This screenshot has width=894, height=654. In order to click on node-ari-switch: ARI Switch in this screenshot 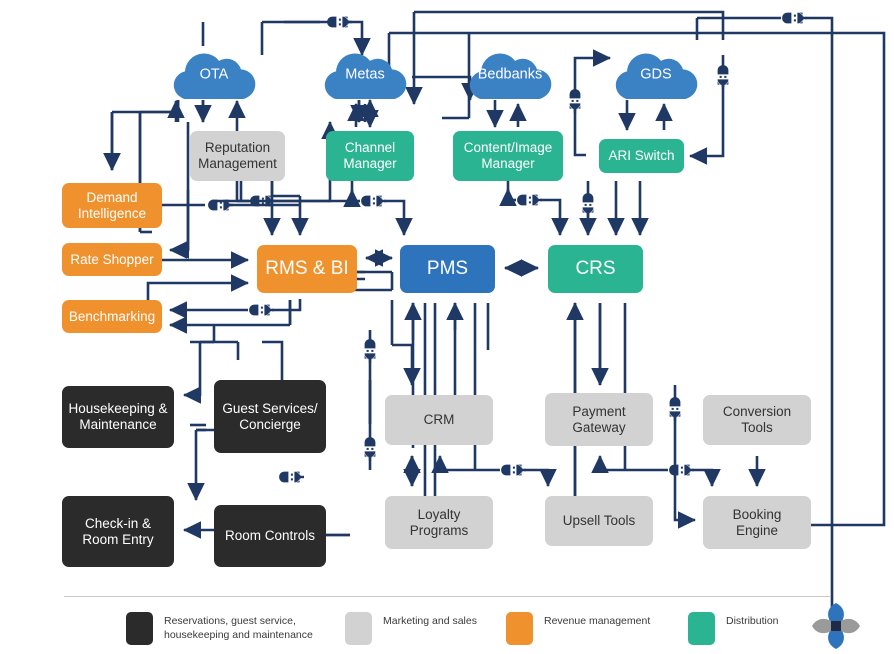, I will do `click(641, 156)`.